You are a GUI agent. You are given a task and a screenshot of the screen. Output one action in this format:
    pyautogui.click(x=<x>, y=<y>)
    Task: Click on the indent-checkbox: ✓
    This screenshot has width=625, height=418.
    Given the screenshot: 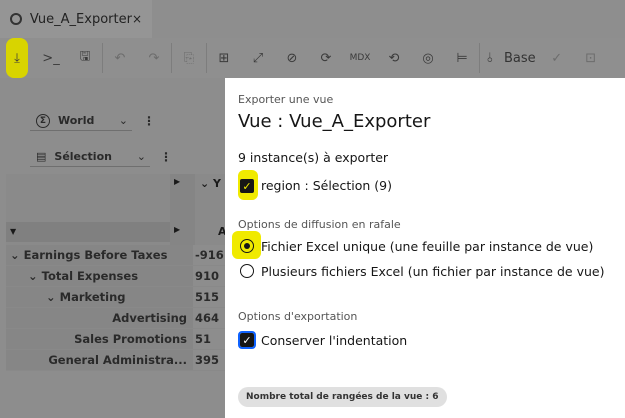 What is the action you would take?
    pyautogui.click(x=247, y=340)
    